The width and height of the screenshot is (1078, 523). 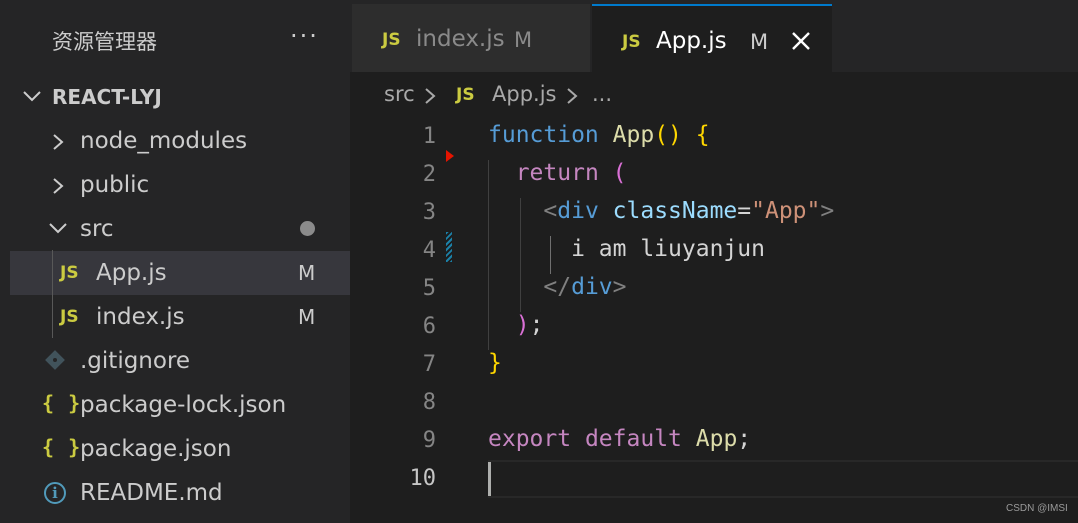 What do you see at coordinates (801, 41) in the screenshot?
I see `close-icon` at bounding box center [801, 41].